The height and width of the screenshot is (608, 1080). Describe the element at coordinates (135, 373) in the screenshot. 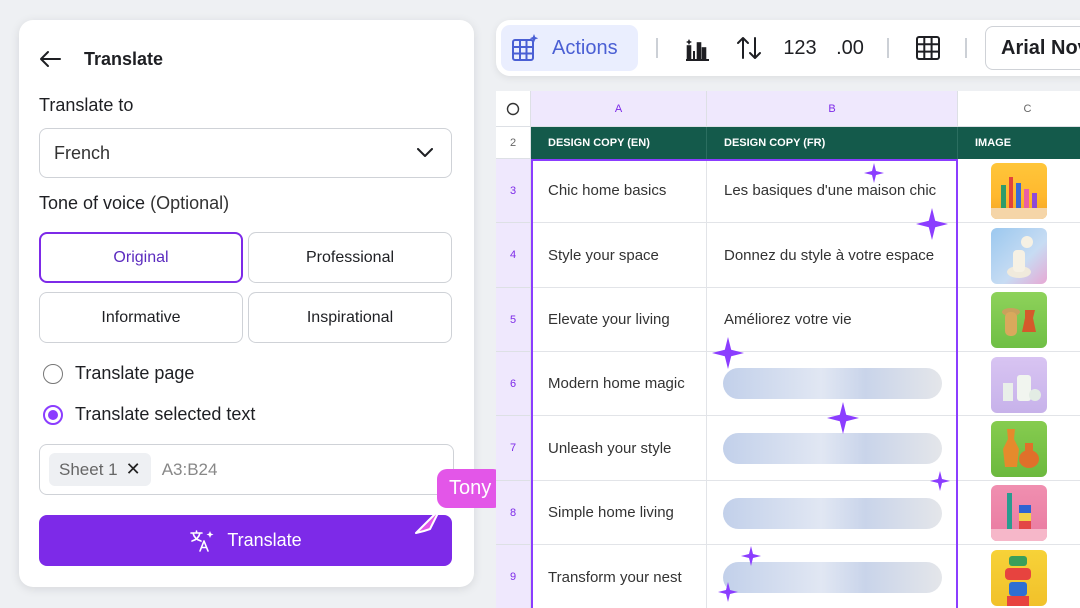

I see `radio-label: Translate page` at that location.